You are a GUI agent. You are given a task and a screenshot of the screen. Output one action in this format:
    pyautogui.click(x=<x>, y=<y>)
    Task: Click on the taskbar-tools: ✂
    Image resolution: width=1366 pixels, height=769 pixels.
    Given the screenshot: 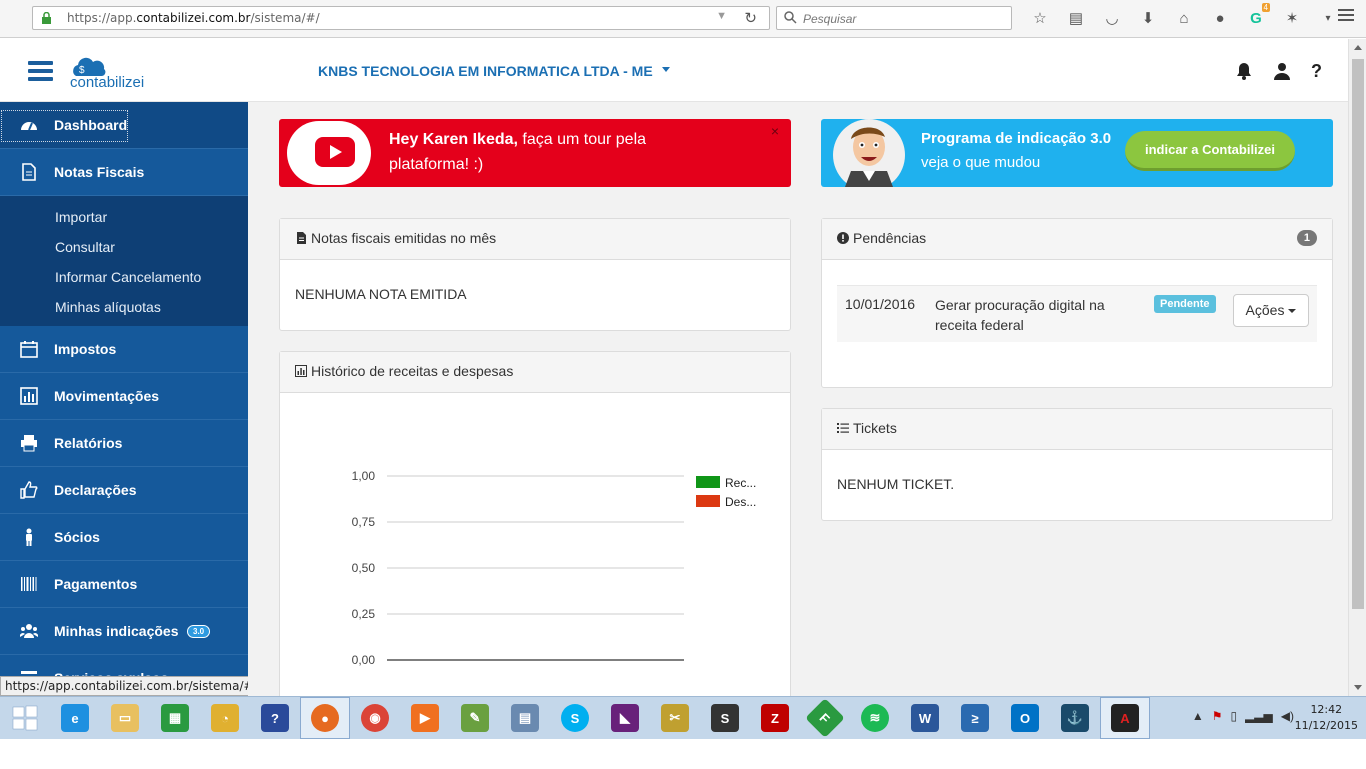 What is the action you would take?
    pyautogui.click(x=675, y=718)
    